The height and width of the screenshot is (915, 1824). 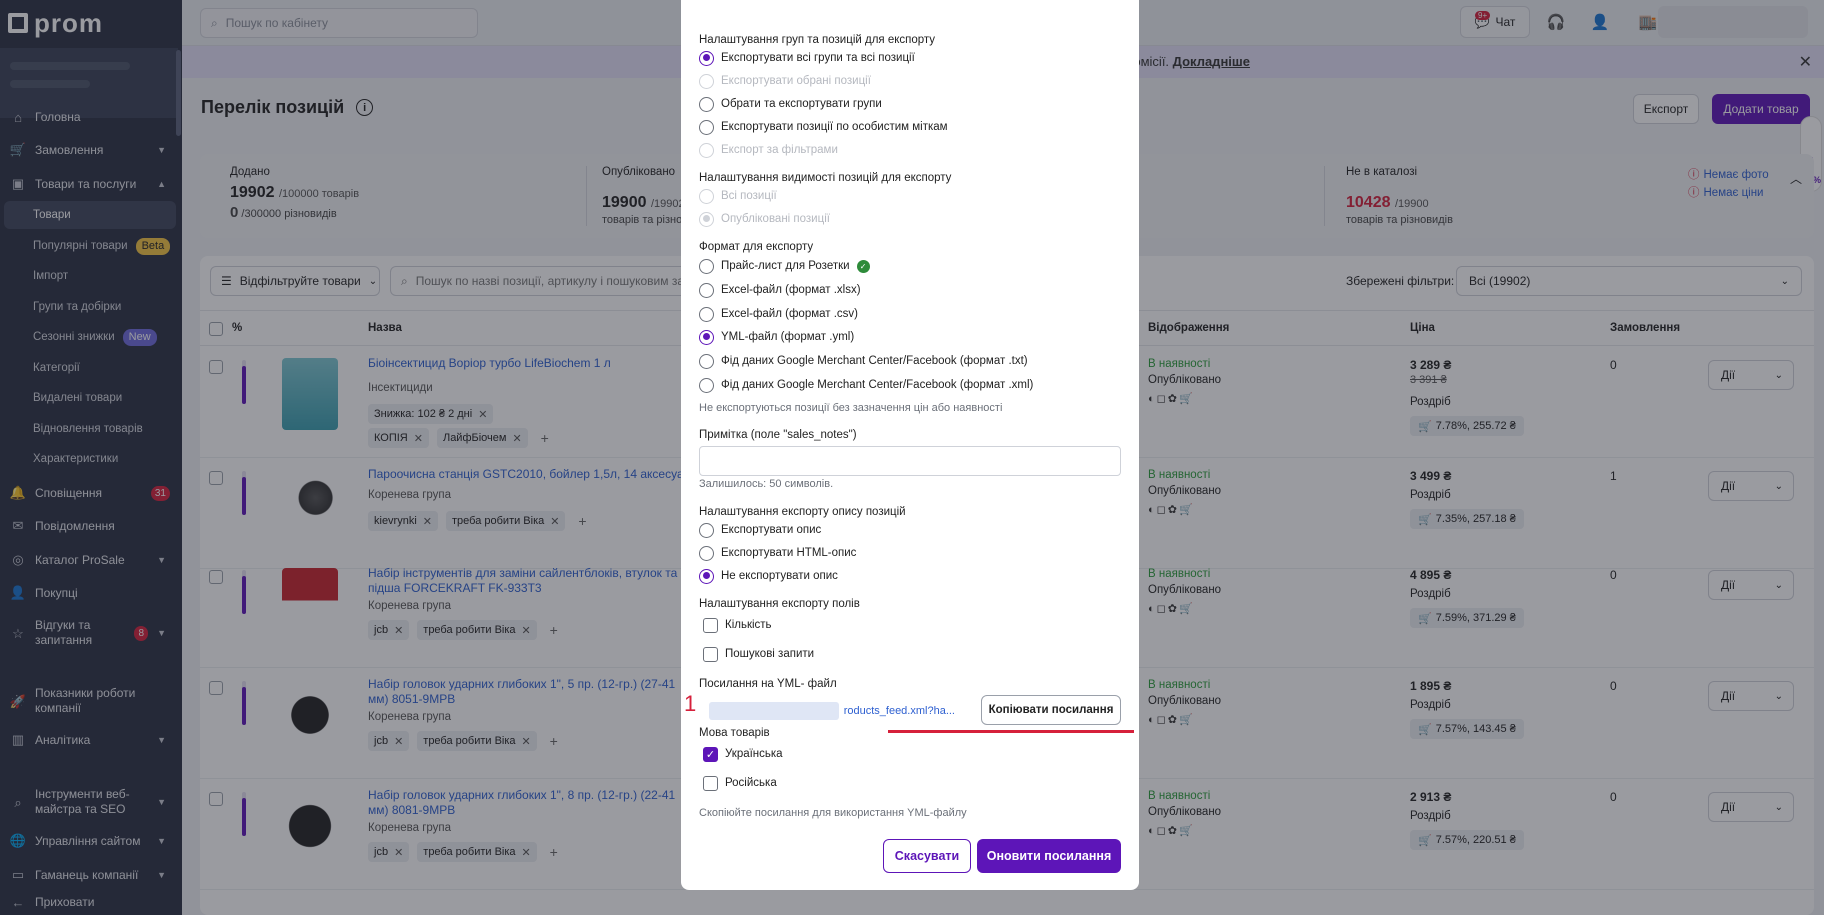 What do you see at coordinates (780, 290) in the screenshot?
I see `format-xlsx-radio: Excel-файл (формат .xlsx)` at bounding box center [780, 290].